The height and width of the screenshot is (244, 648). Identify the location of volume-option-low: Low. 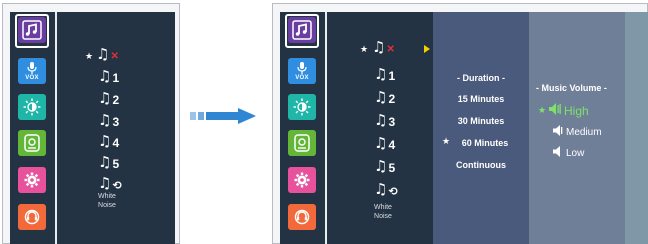
(568, 153).